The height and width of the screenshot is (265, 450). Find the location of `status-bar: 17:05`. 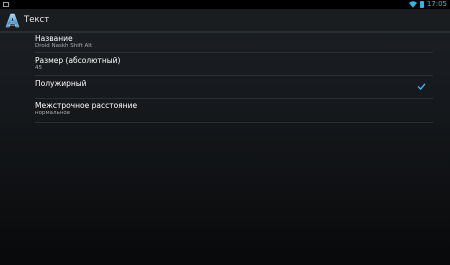

status-bar: 17:05 is located at coordinates (225, 4).